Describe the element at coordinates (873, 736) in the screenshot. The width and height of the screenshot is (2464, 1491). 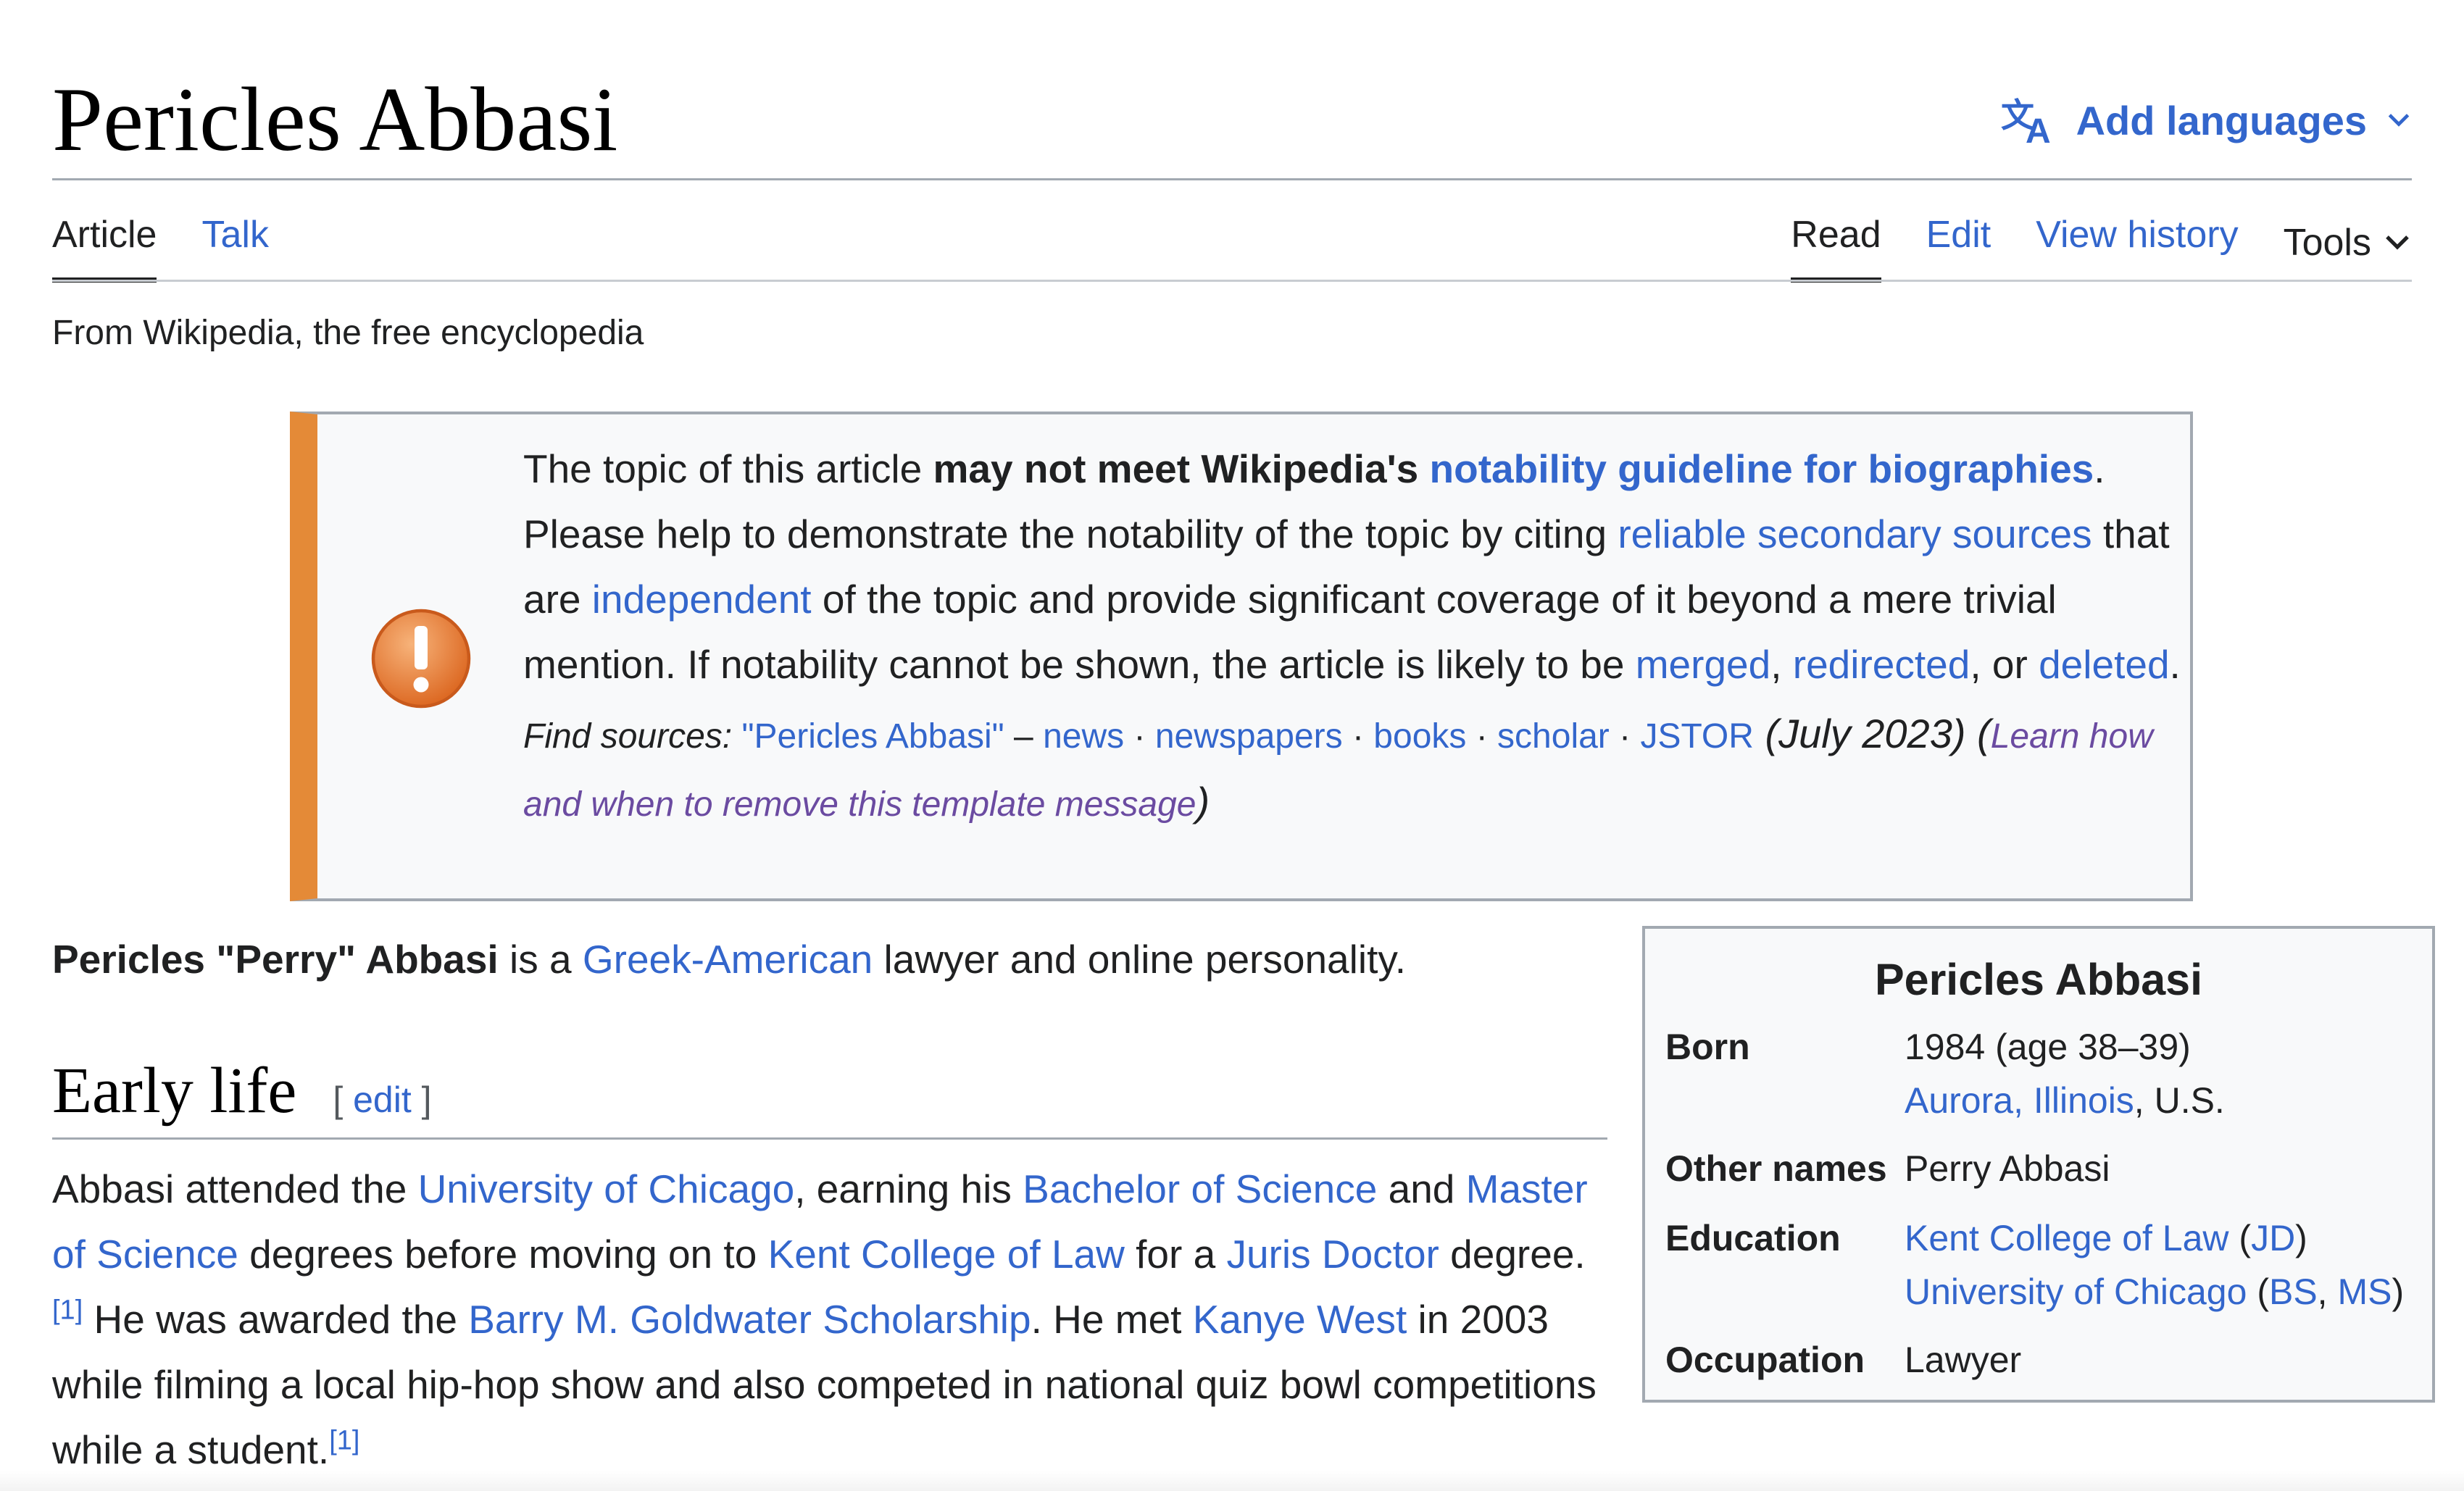
I see `find-sources-query-link: "Pericles Abbasi"` at that location.